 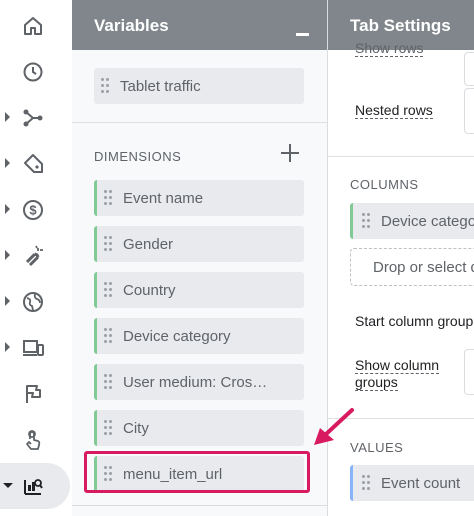 I want to click on dimension-chip: Device category, so click(x=199, y=336).